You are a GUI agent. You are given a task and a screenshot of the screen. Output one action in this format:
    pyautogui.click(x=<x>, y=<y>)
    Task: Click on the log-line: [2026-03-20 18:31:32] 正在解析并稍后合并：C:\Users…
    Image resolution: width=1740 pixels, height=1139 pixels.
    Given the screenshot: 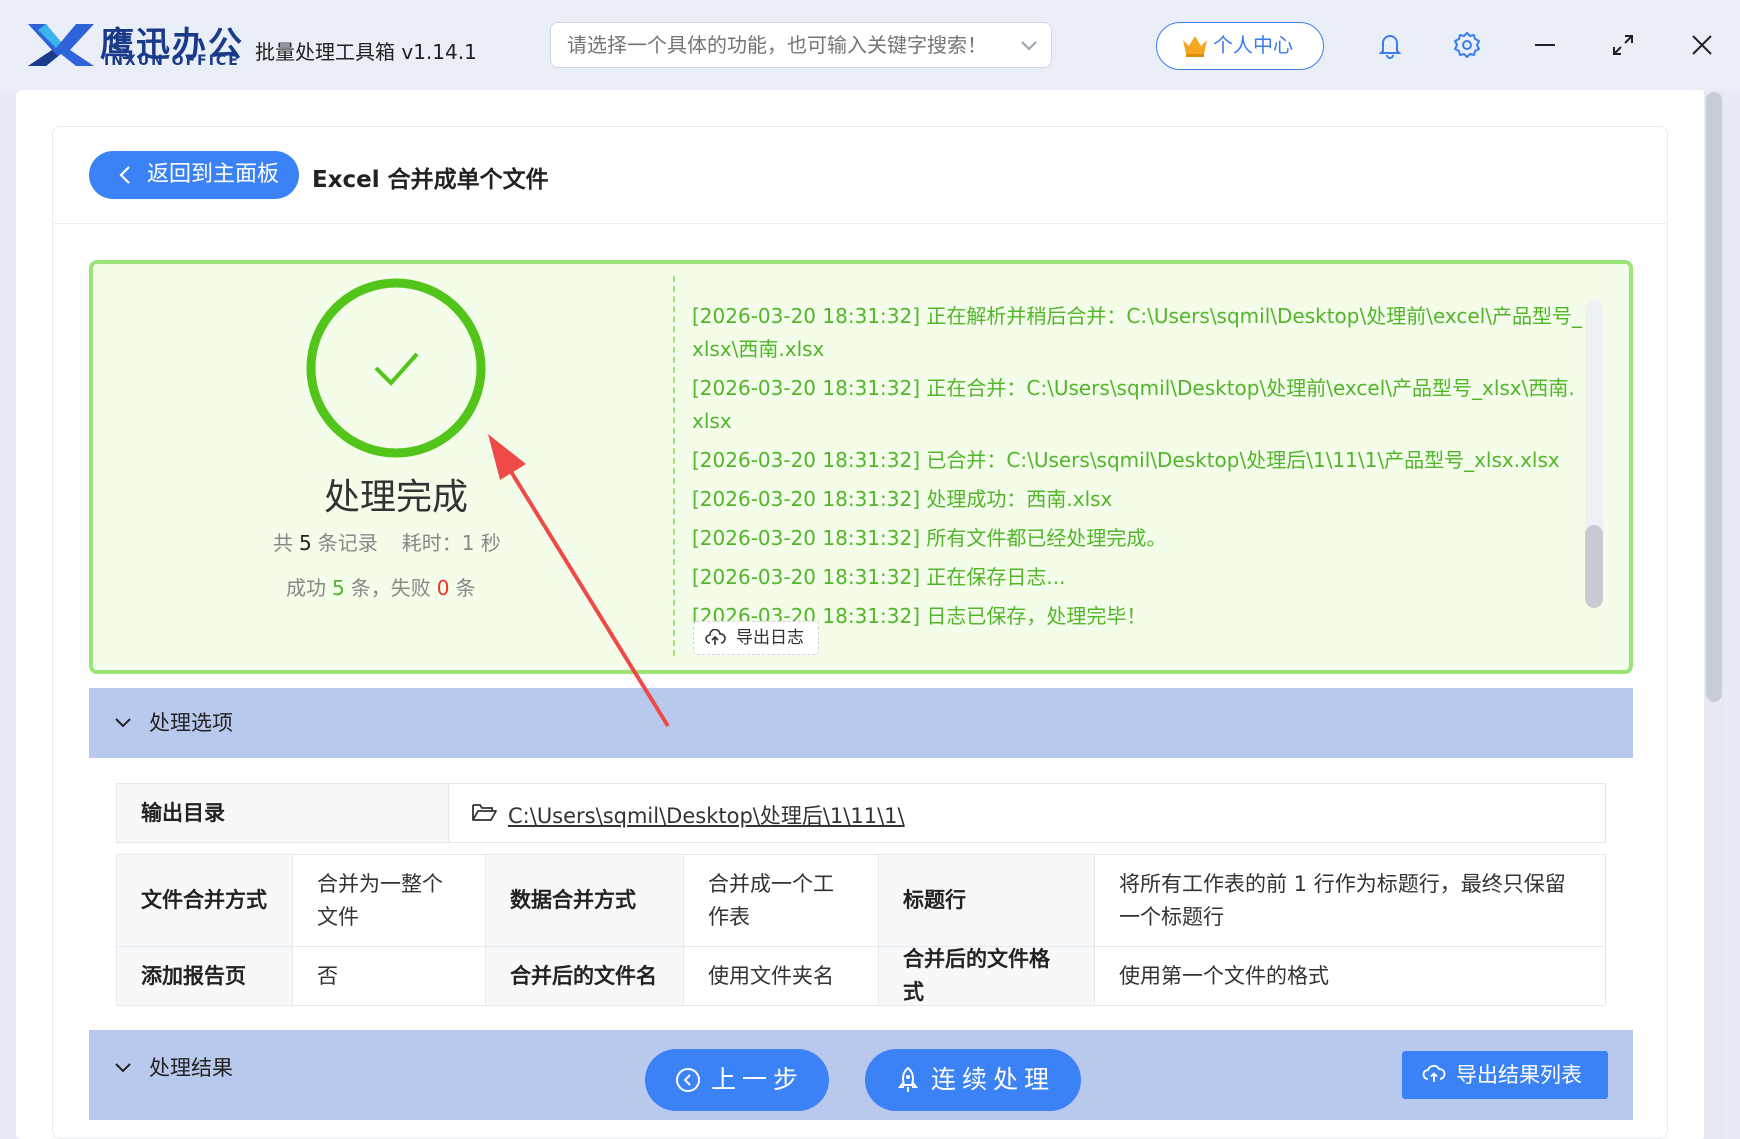 What is the action you would take?
    pyautogui.click(x=1137, y=332)
    